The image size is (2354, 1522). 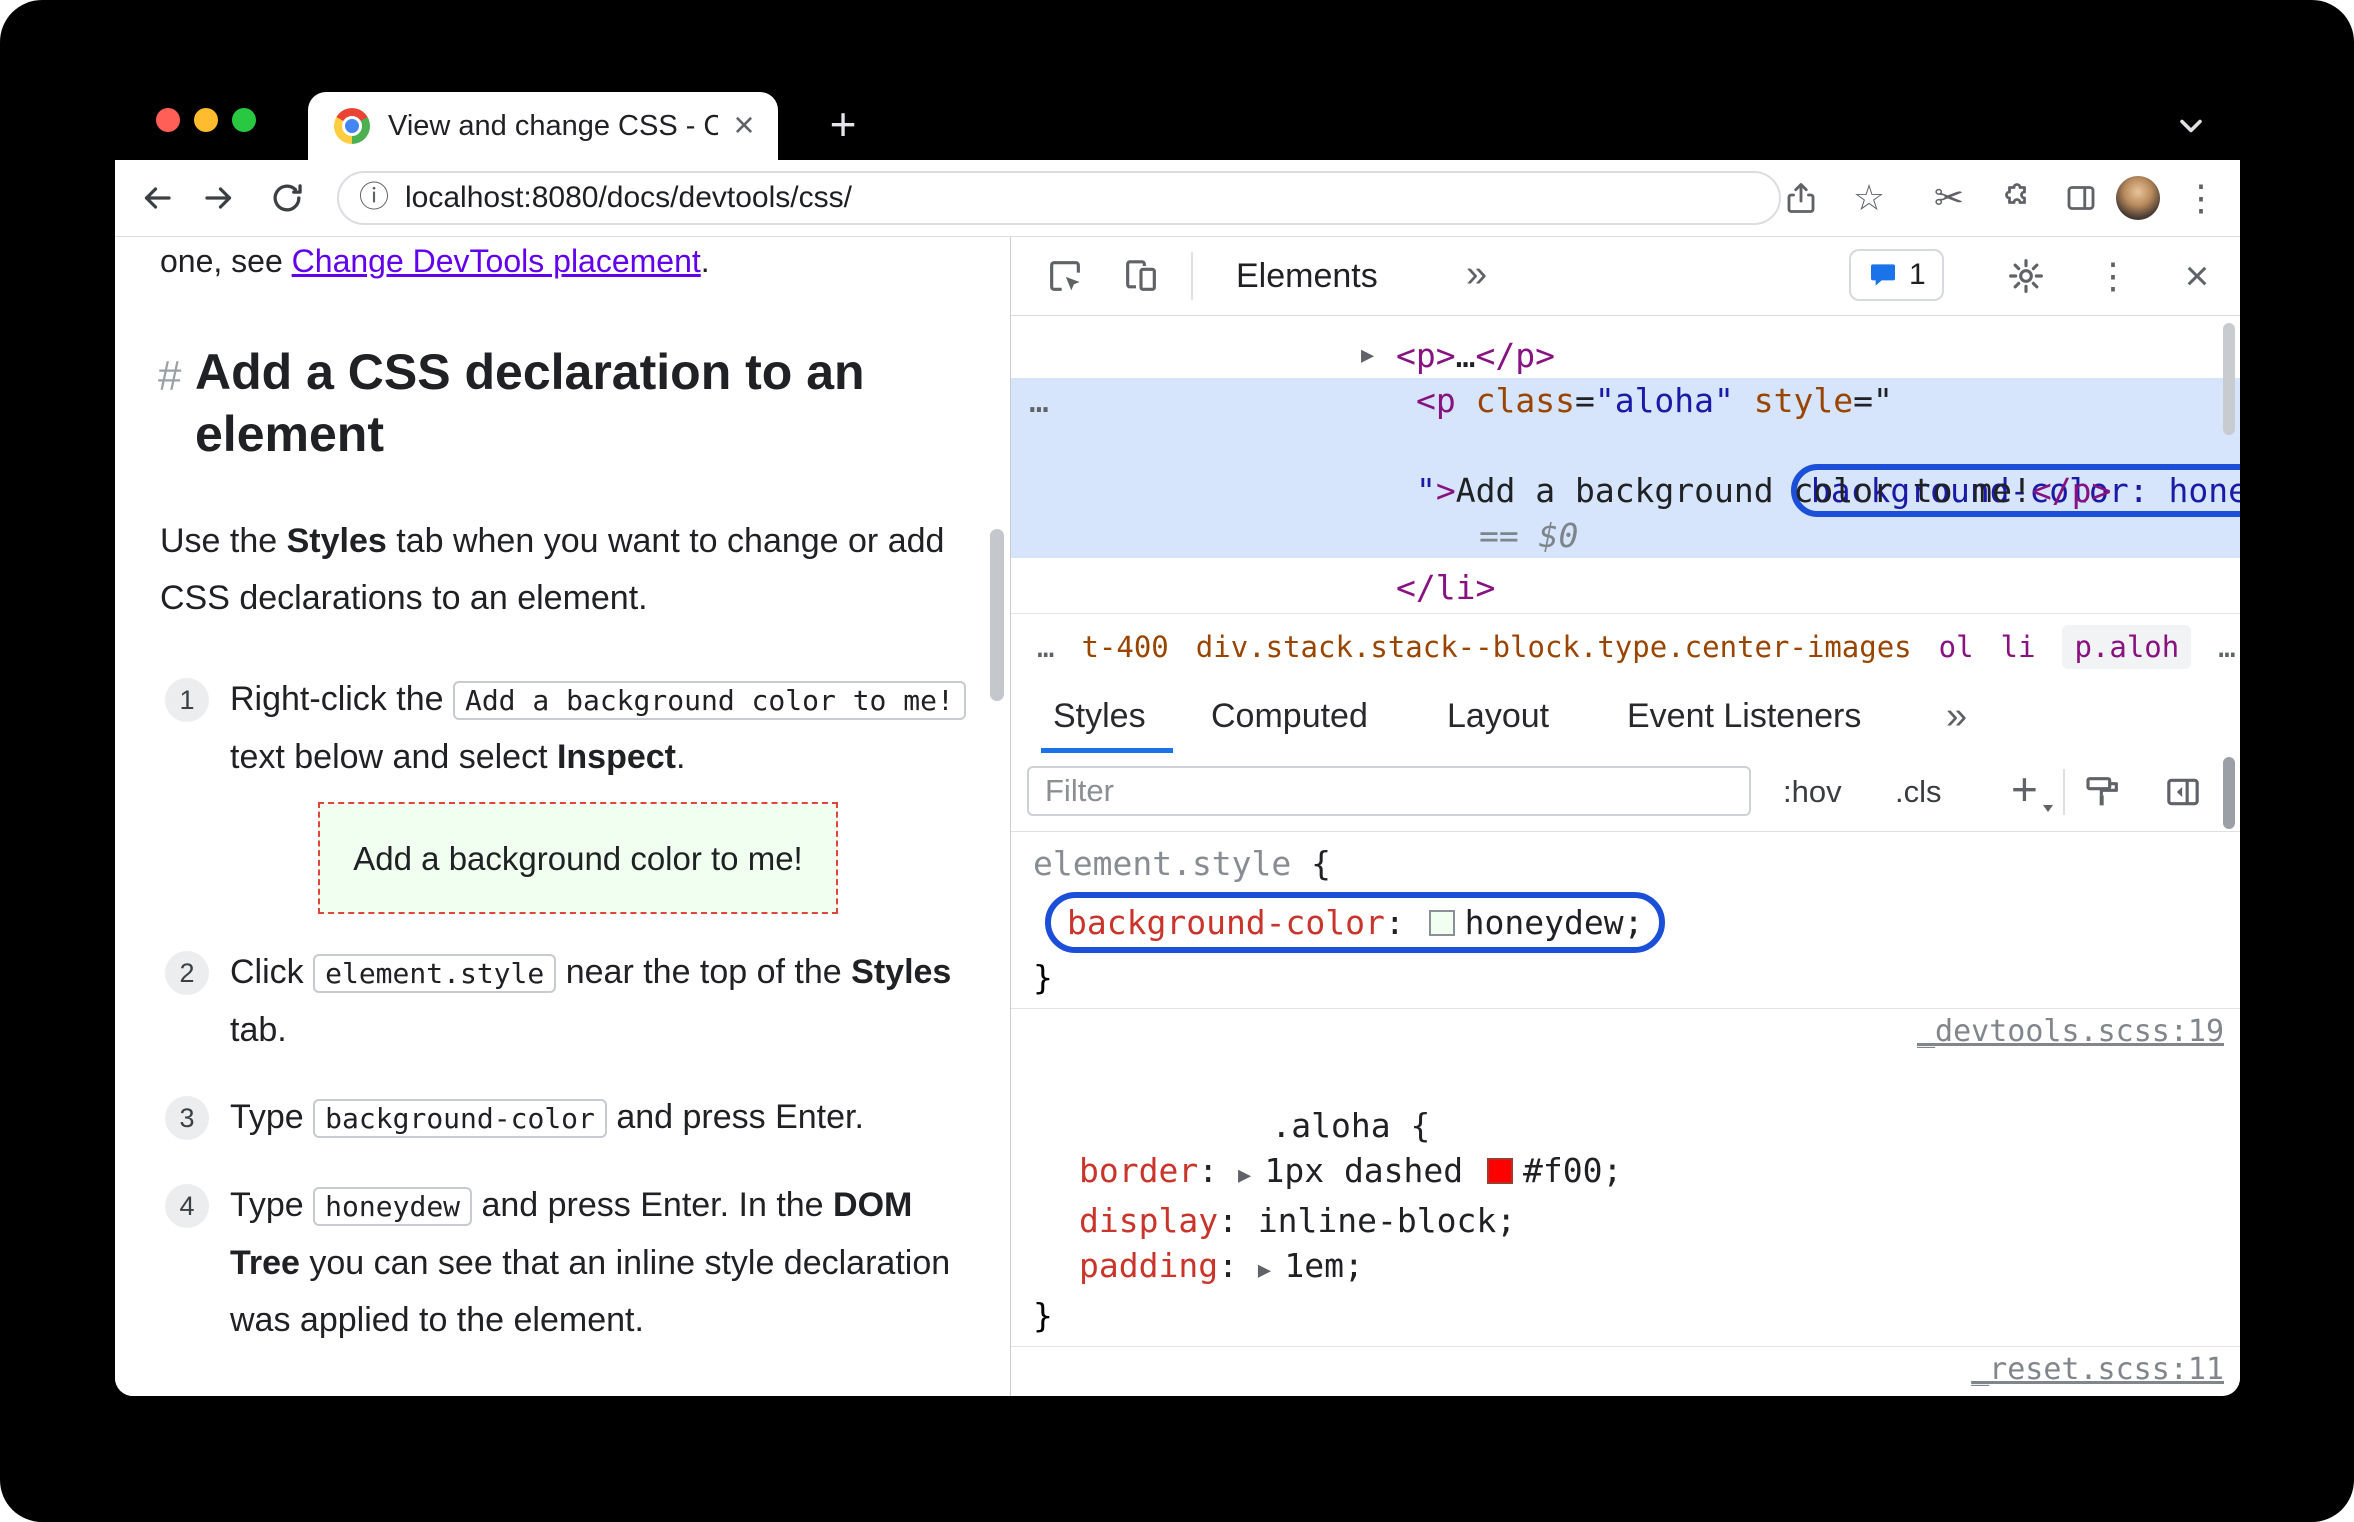 What do you see at coordinates (1654, 400) in the screenshot?
I see `dom-selected-line-1: <p class="aloha" style="` at bounding box center [1654, 400].